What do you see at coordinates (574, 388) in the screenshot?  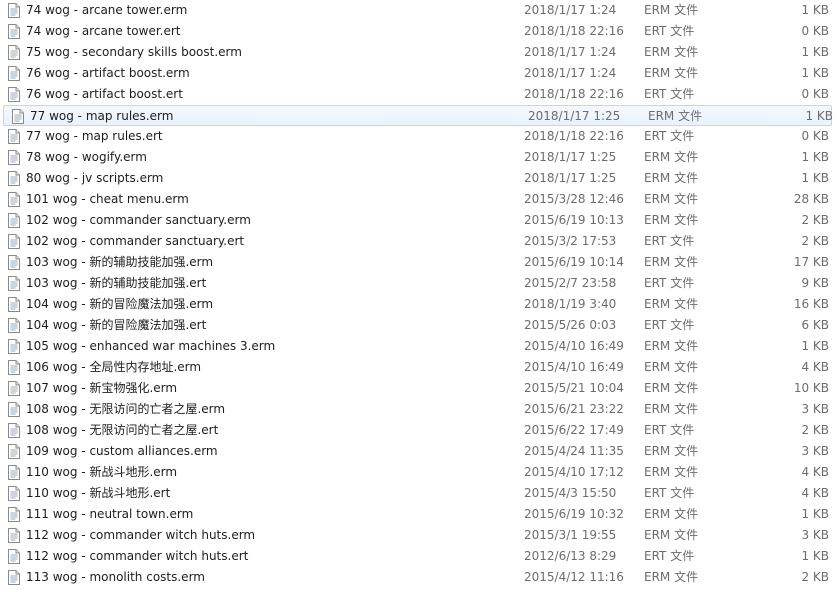 I see `file-modified-date: 2015/5/21 10:04` at bounding box center [574, 388].